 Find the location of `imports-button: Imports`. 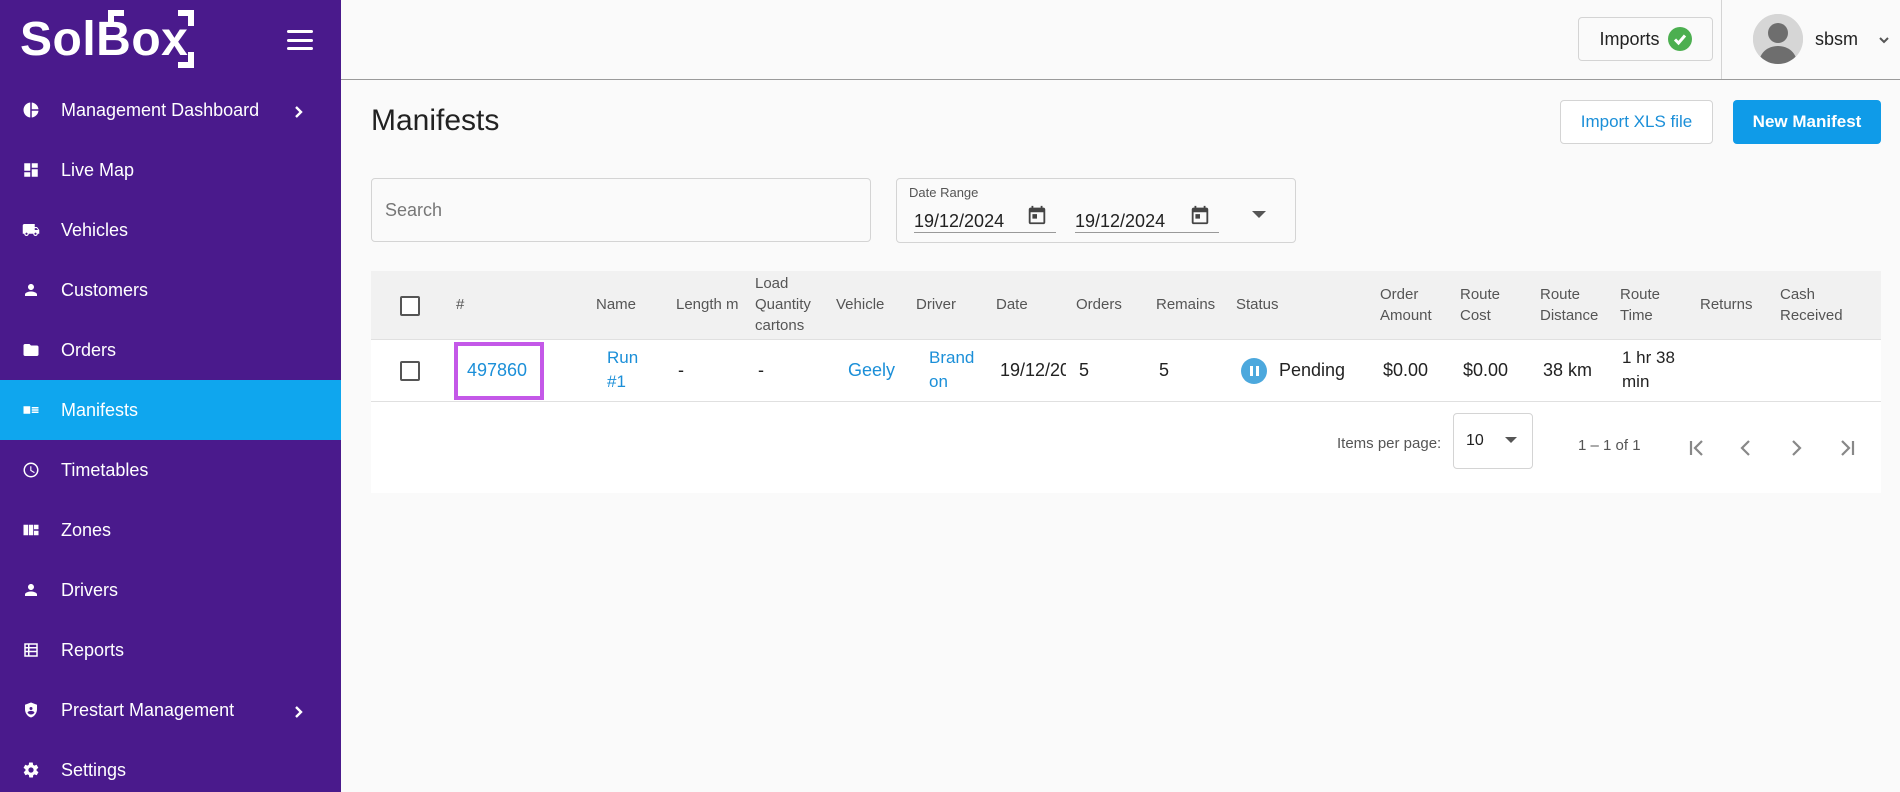

imports-button: Imports is located at coordinates (1645, 39).